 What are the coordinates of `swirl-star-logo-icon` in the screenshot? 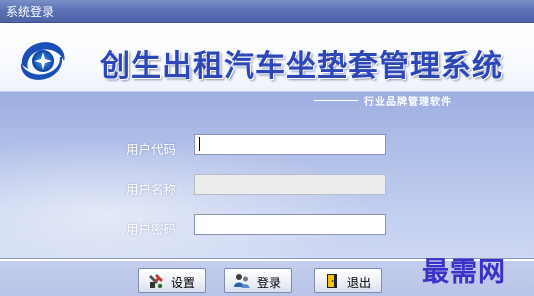 It's located at (42, 61).